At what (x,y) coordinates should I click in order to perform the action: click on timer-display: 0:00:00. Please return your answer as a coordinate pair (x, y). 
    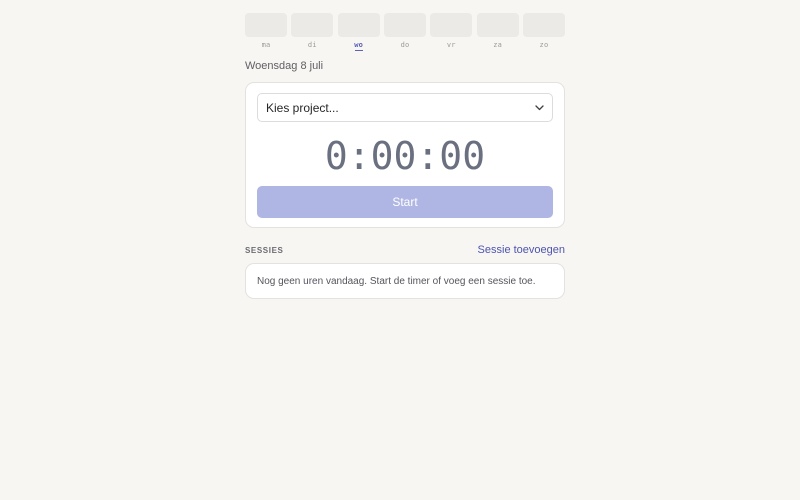
    Looking at the image, I should click on (405, 156).